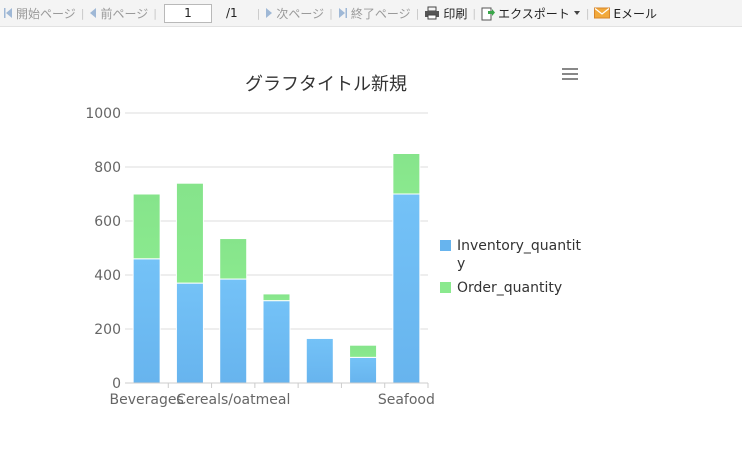  What do you see at coordinates (406, 400) in the screenshot?
I see `x-tick-label: Seafood` at bounding box center [406, 400].